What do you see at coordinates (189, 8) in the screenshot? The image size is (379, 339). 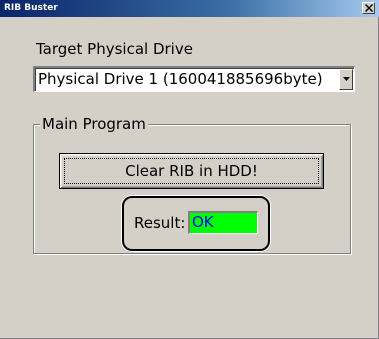 I see `title-bar: RIB Buster` at bounding box center [189, 8].